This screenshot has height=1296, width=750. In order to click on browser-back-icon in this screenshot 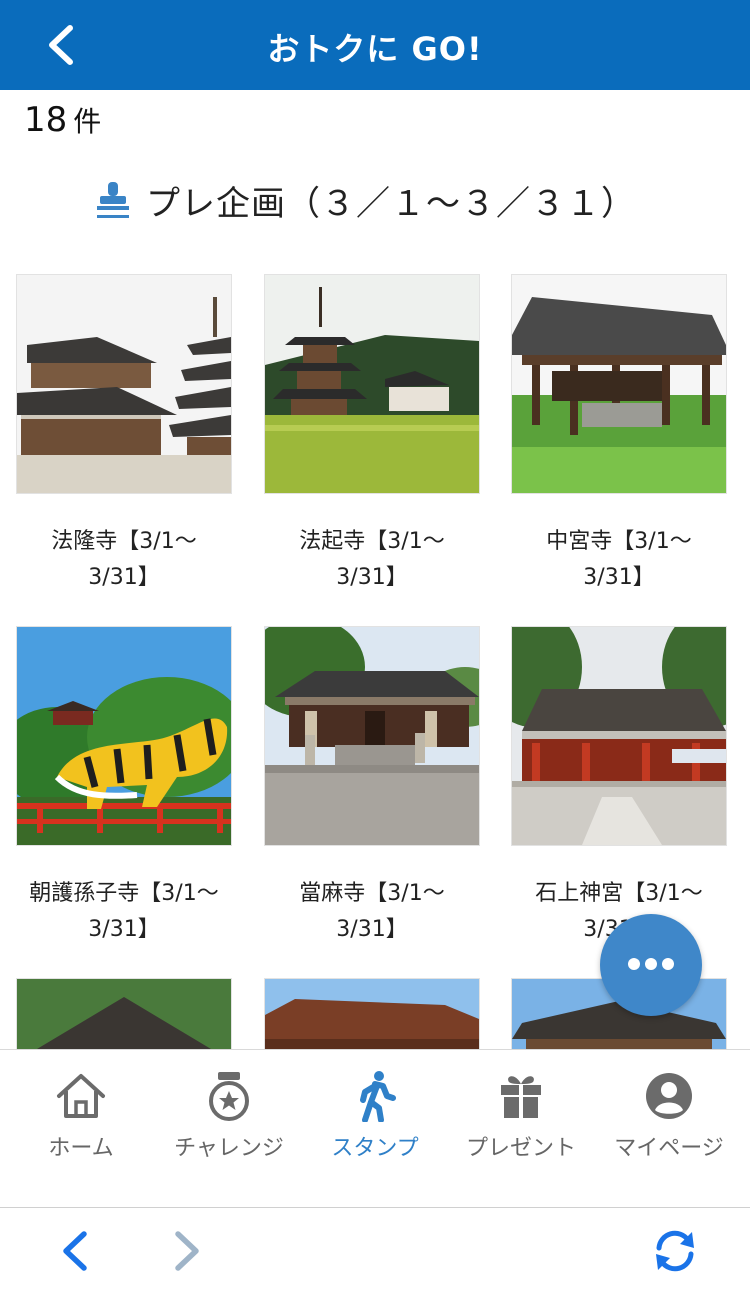, I will do `click(77, 1251)`.